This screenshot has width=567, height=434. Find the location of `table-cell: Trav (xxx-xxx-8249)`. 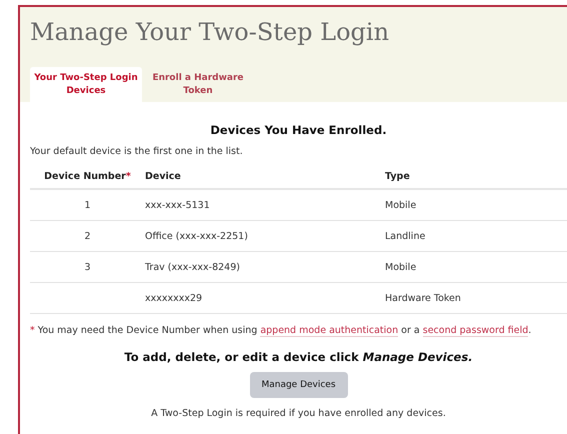

table-cell: Trav (xxx-xxx-8249) is located at coordinates (192, 267).